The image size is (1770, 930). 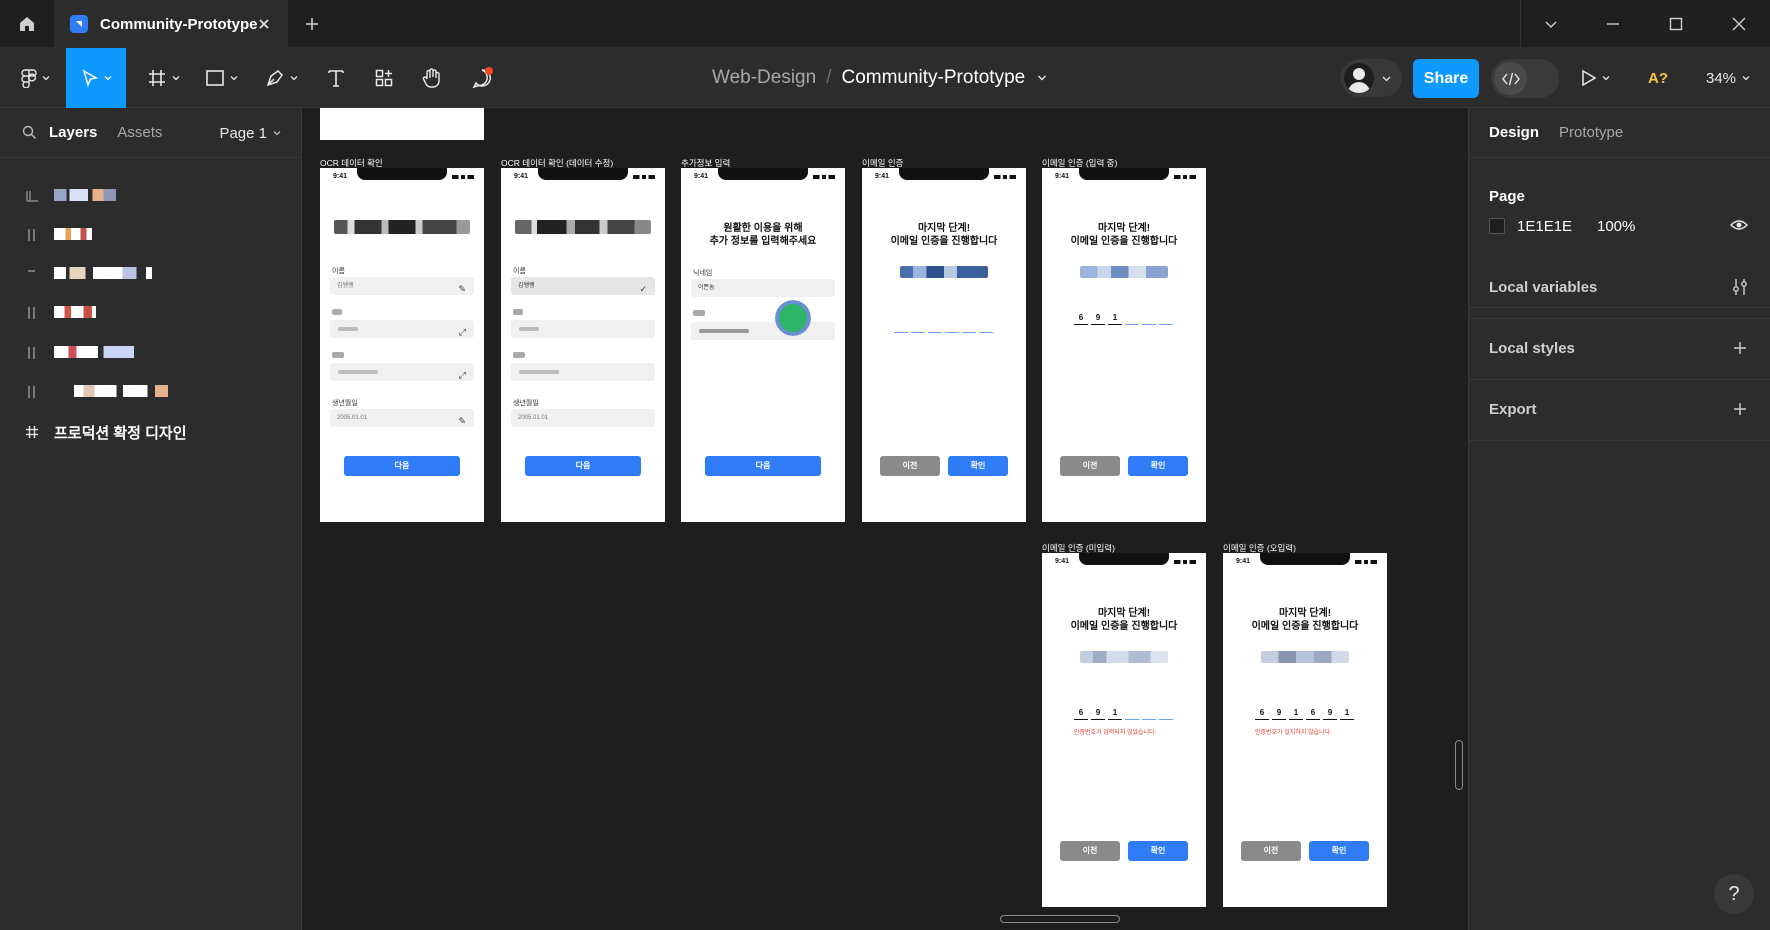 What do you see at coordinates (29, 132) in the screenshot?
I see `search-icon` at bounding box center [29, 132].